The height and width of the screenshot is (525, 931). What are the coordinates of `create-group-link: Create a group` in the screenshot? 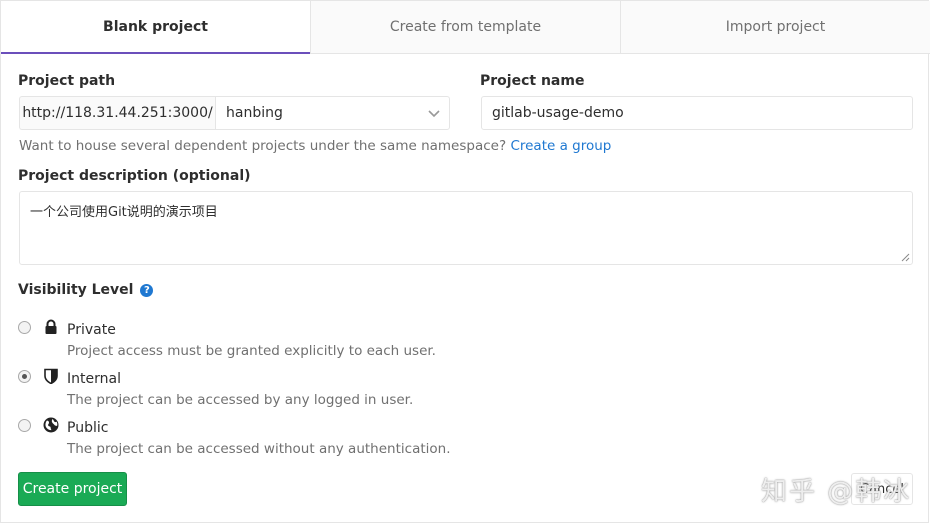 It's located at (560, 146).